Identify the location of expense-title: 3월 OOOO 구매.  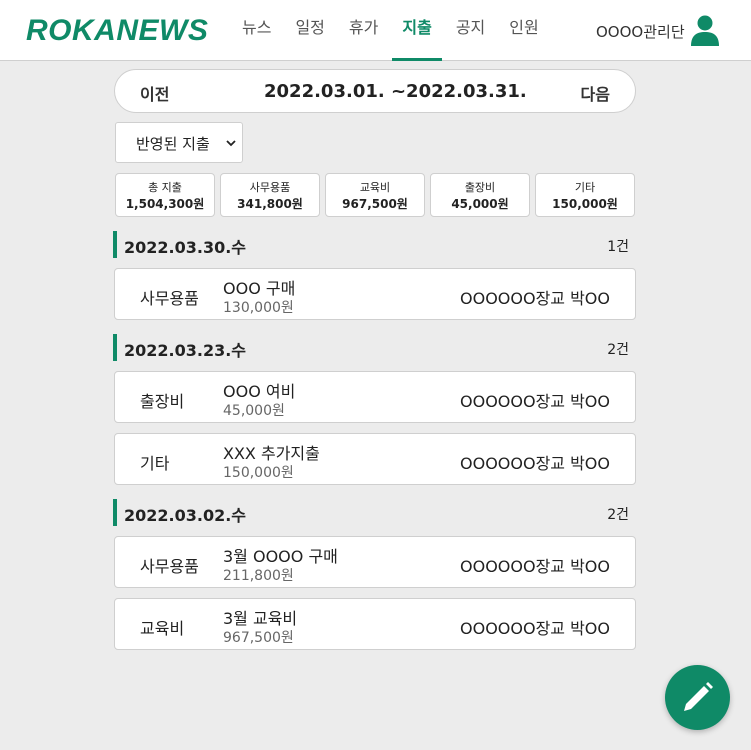
(280, 556).